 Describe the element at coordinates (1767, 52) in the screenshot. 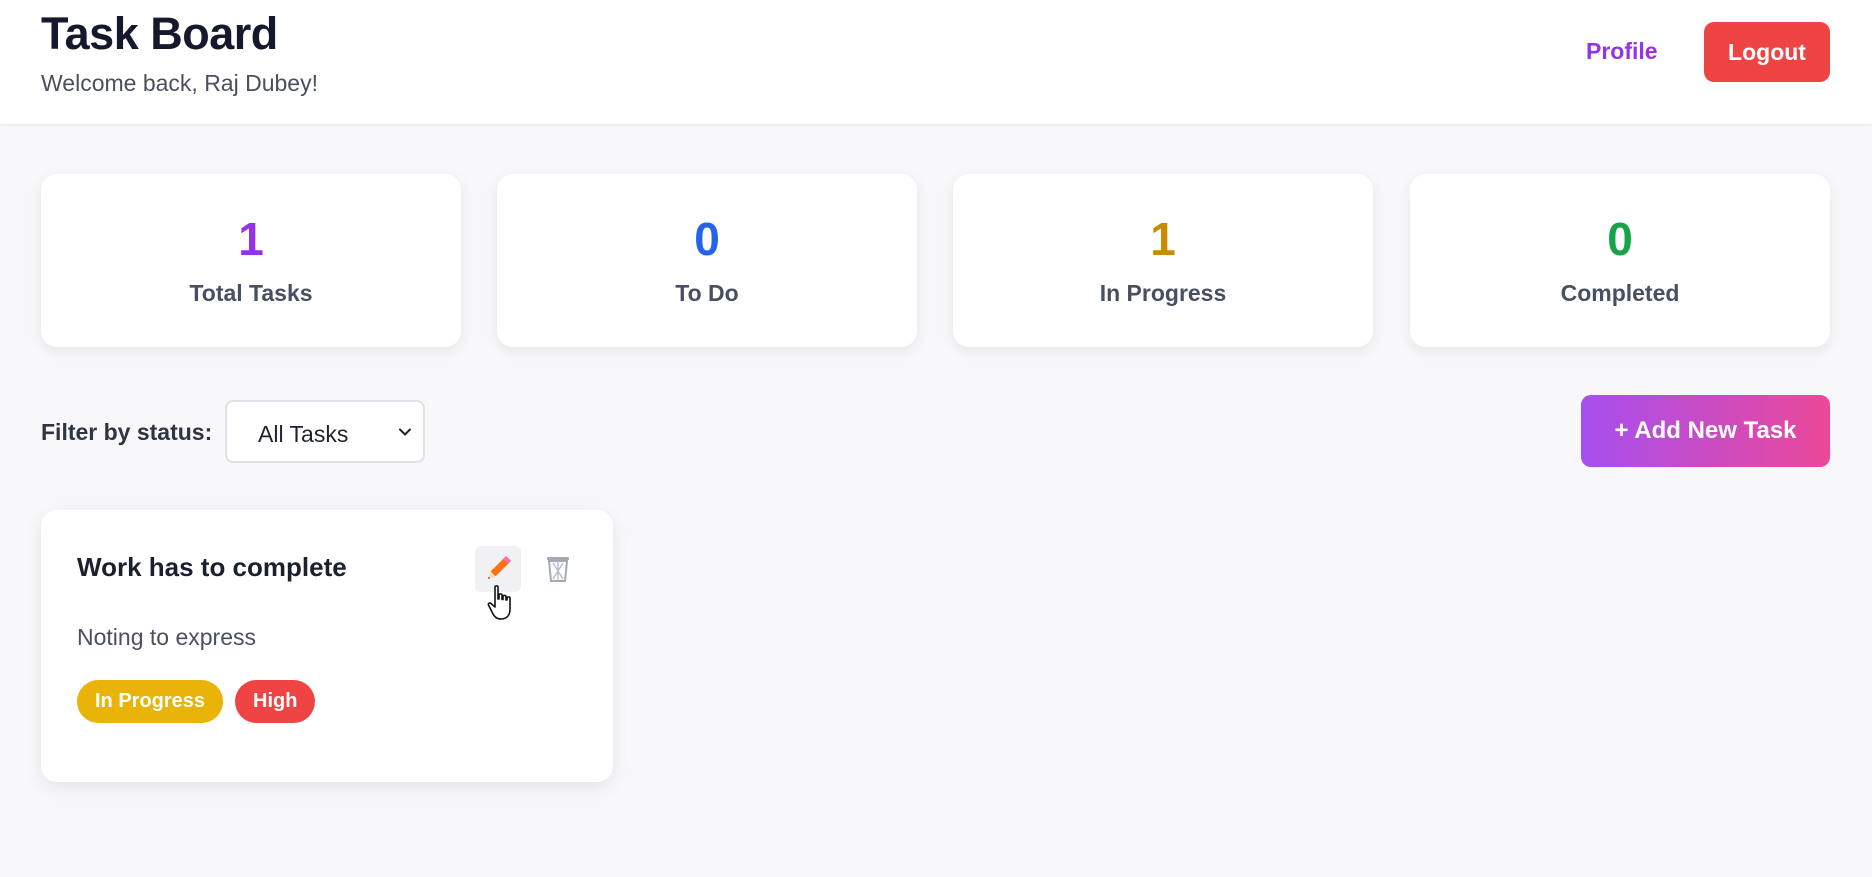

I see `logout-button: Logout` at that location.